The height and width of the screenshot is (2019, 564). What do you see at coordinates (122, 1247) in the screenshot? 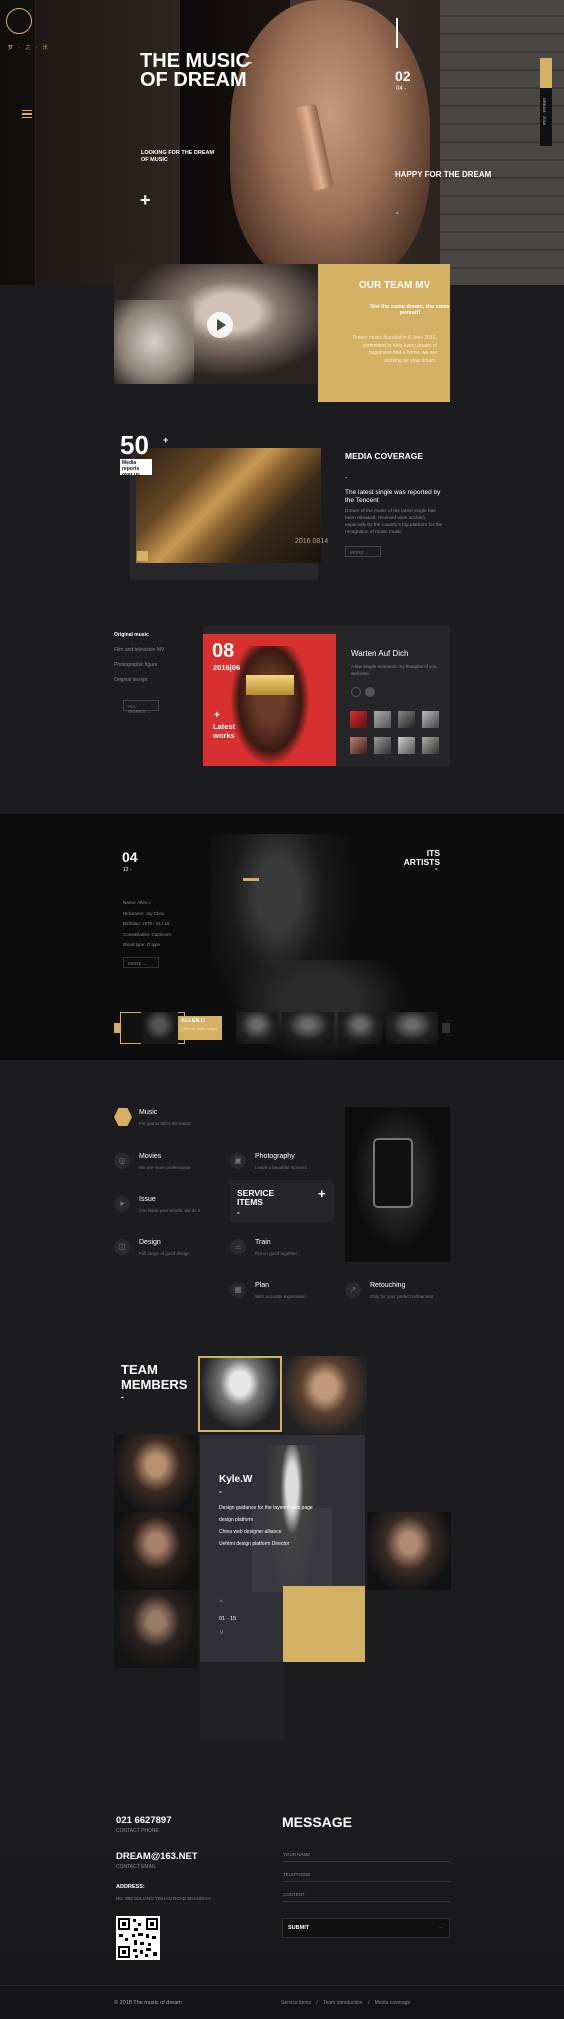
I see `cup-icon: ◫` at bounding box center [122, 1247].